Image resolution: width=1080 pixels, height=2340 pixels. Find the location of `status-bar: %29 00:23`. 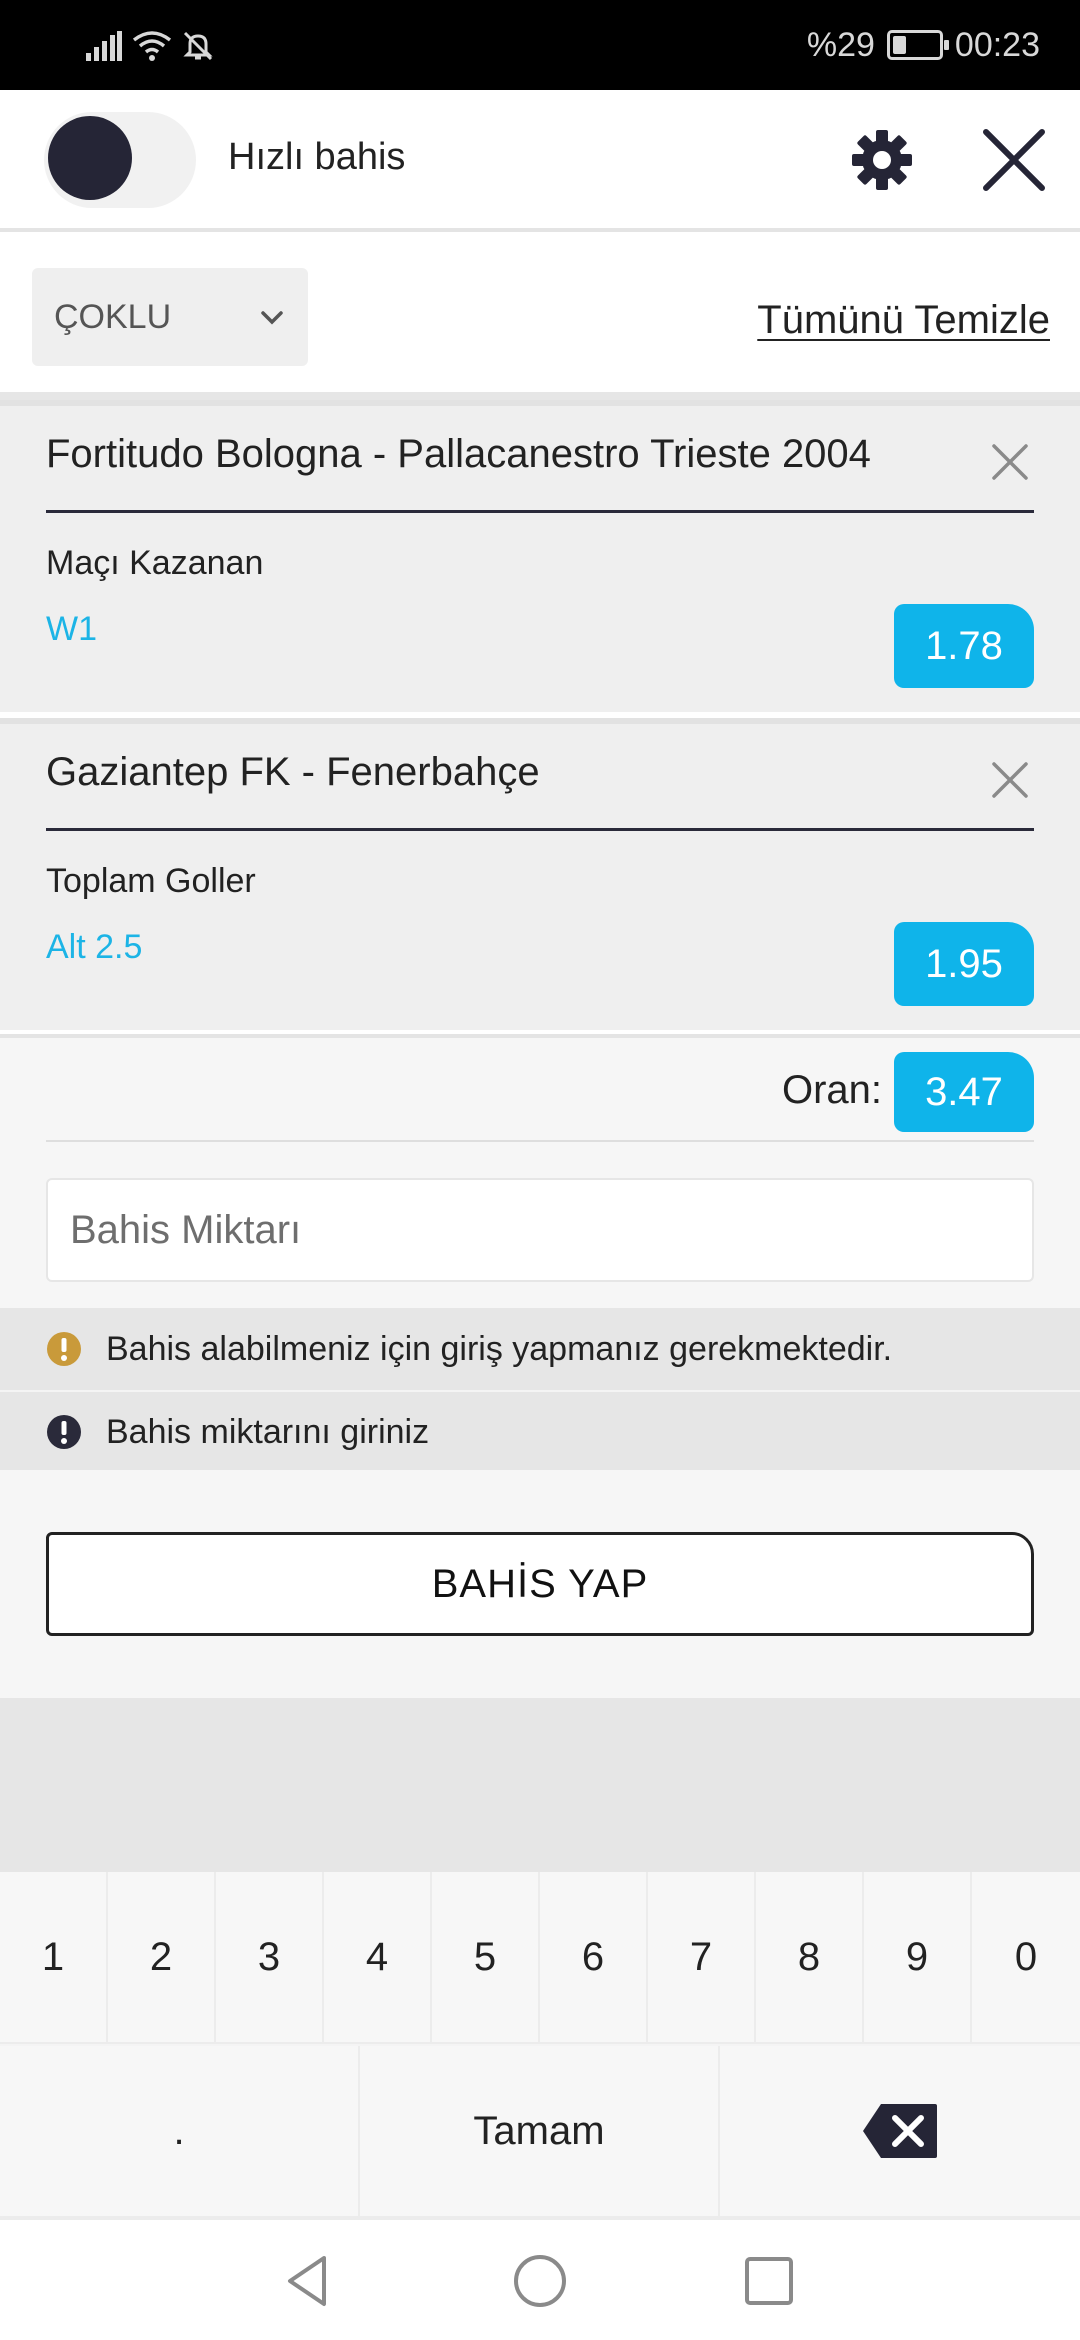

status-bar: %29 00:23 is located at coordinates (540, 45).